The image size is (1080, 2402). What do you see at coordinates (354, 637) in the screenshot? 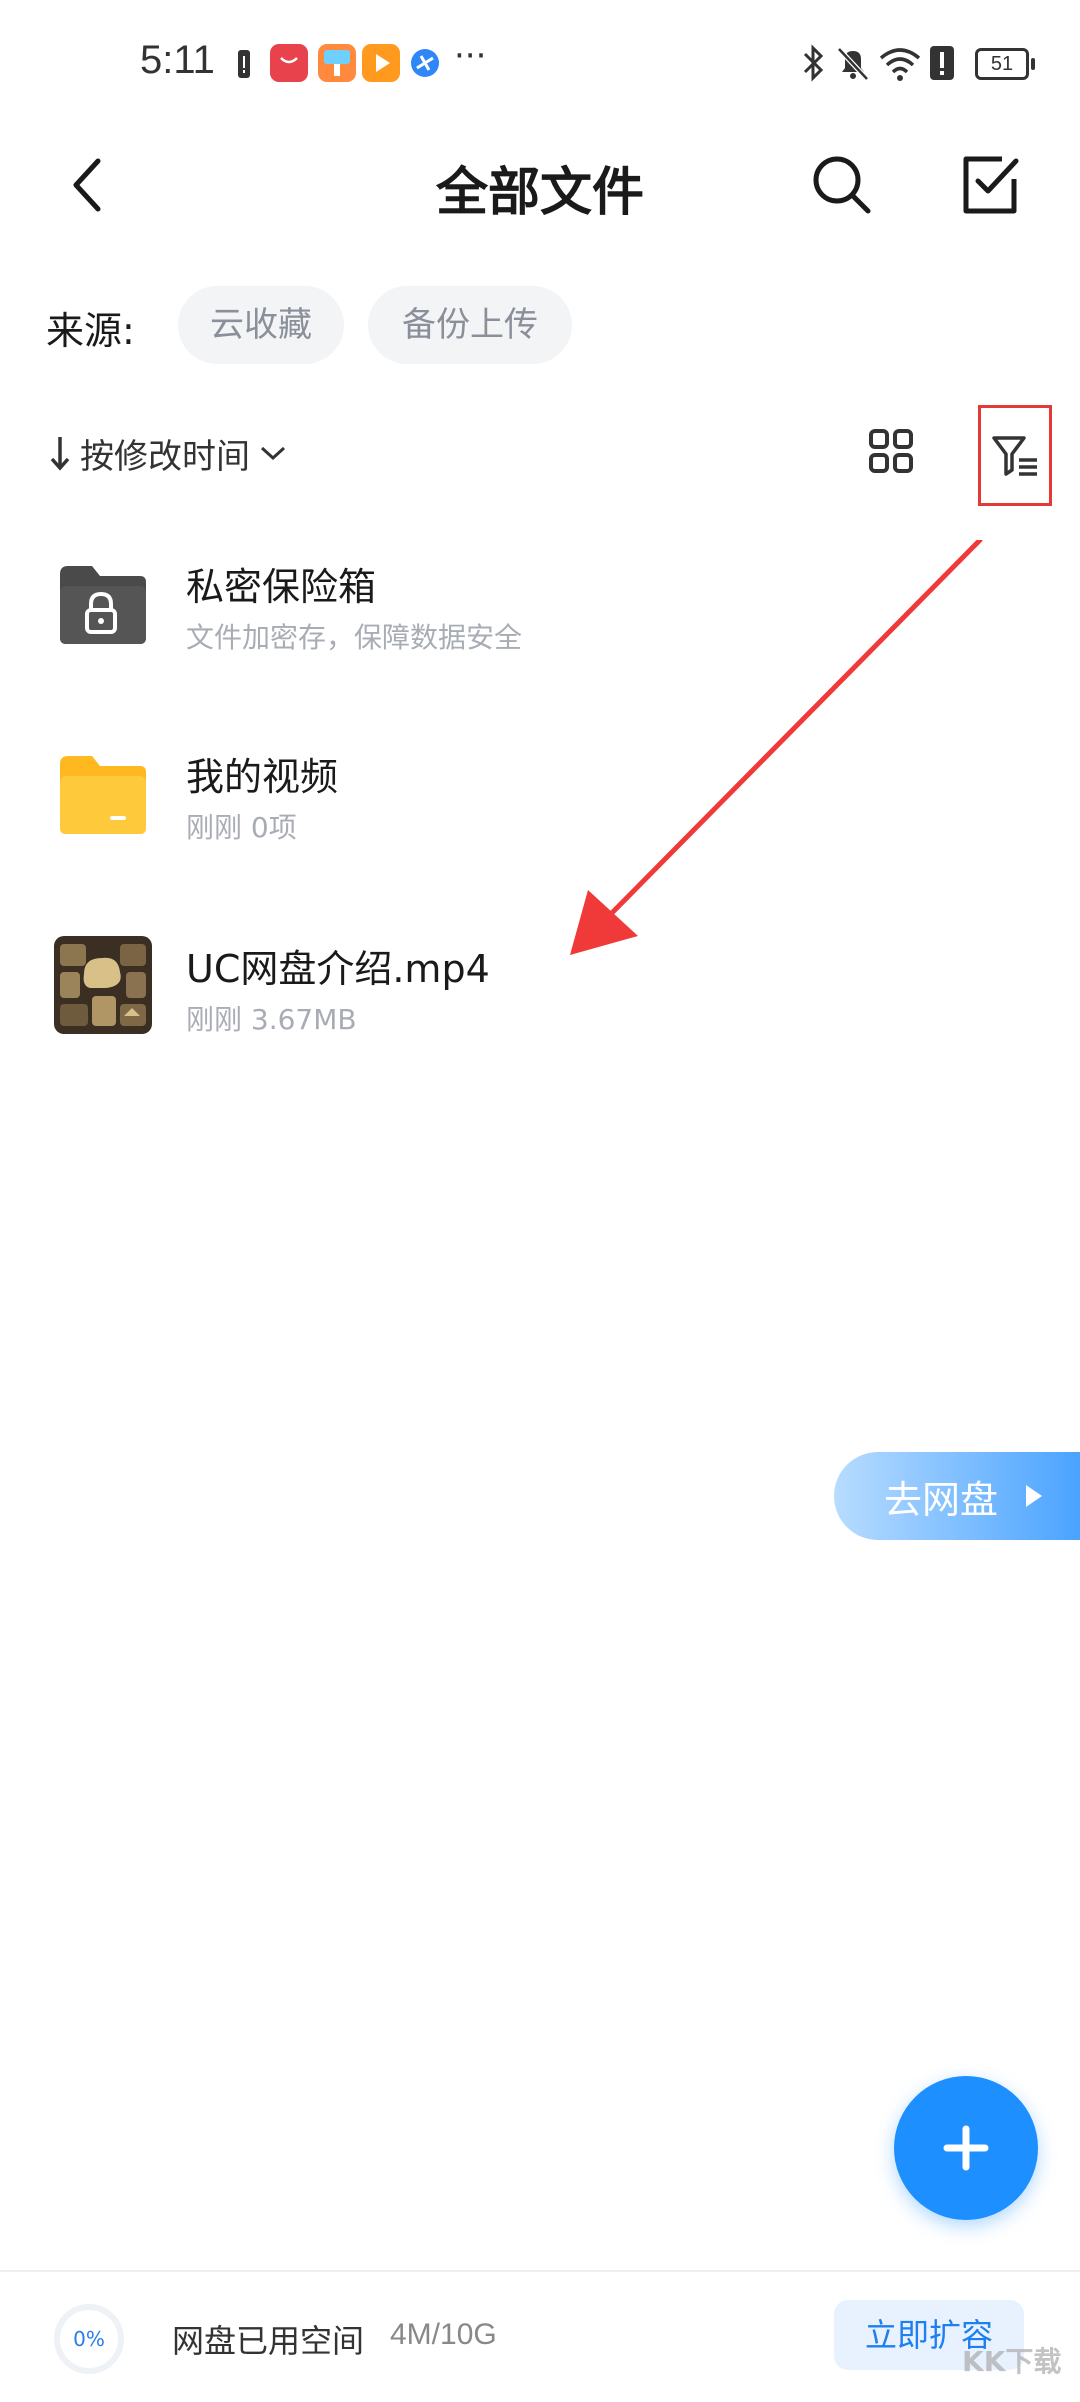
I see `file-meta: 文件加密存，保障数据安全` at bounding box center [354, 637].